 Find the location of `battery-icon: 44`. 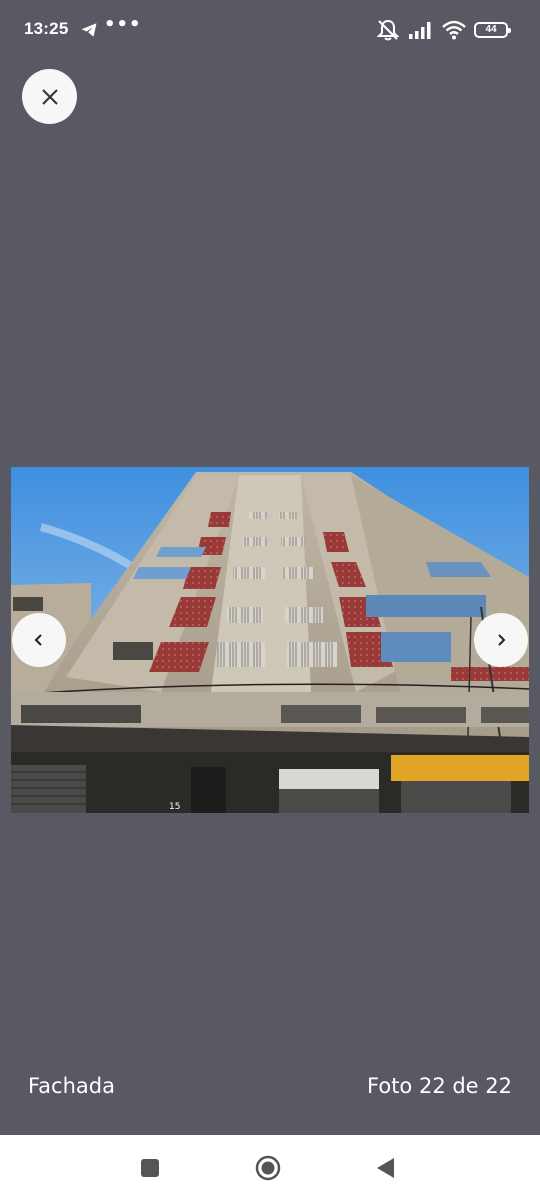

battery-icon: 44 is located at coordinates (492, 30).